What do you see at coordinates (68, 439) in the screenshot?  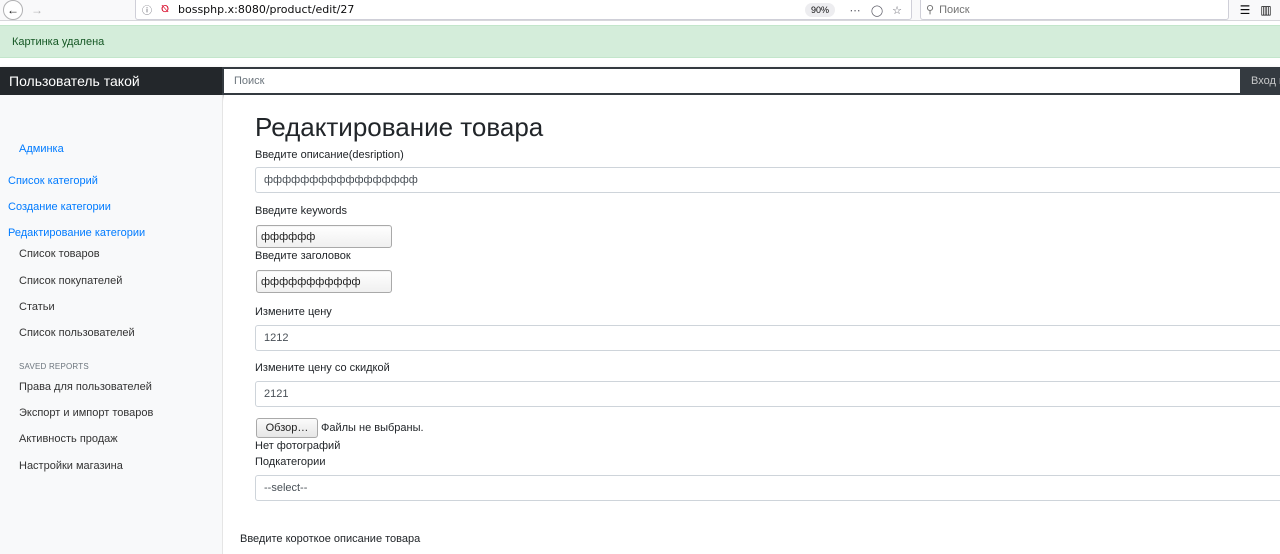 I see `sidebar-item-sales-activity: Активность продаж` at bounding box center [68, 439].